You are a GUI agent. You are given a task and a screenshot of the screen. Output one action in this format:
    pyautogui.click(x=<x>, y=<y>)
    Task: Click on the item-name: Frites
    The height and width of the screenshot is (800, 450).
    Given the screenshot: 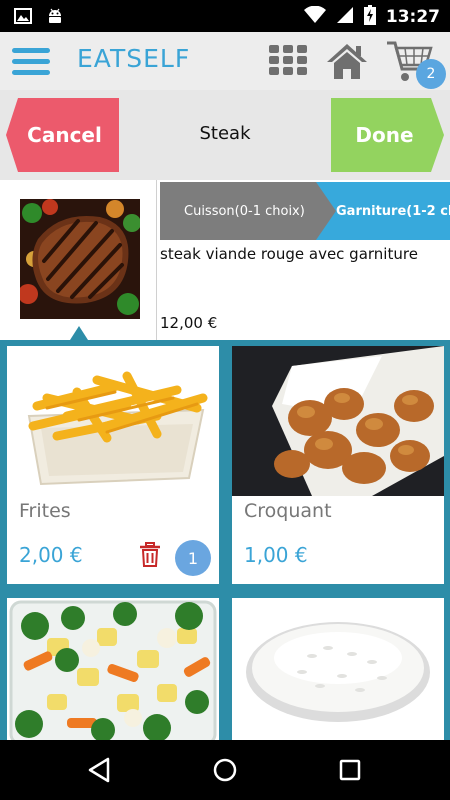 What is the action you would take?
    pyautogui.click(x=45, y=511)
    